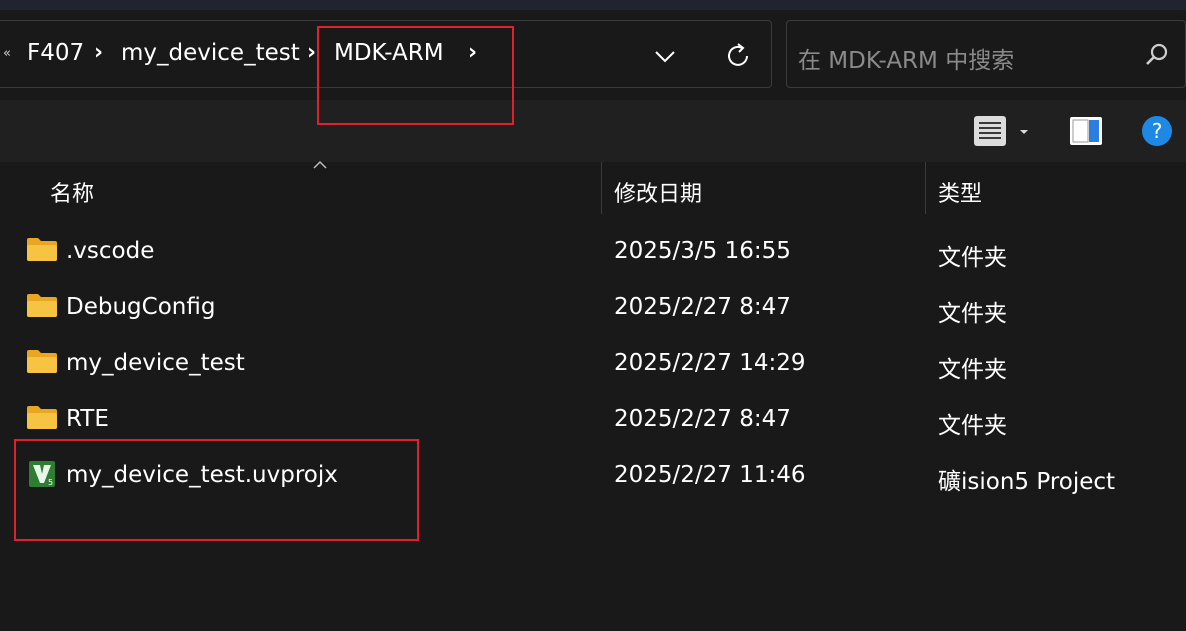 The width and height of the screenshot is (1186, 631). I want to click on file-date: 2025/2/27 11:46, so click(710, 475).